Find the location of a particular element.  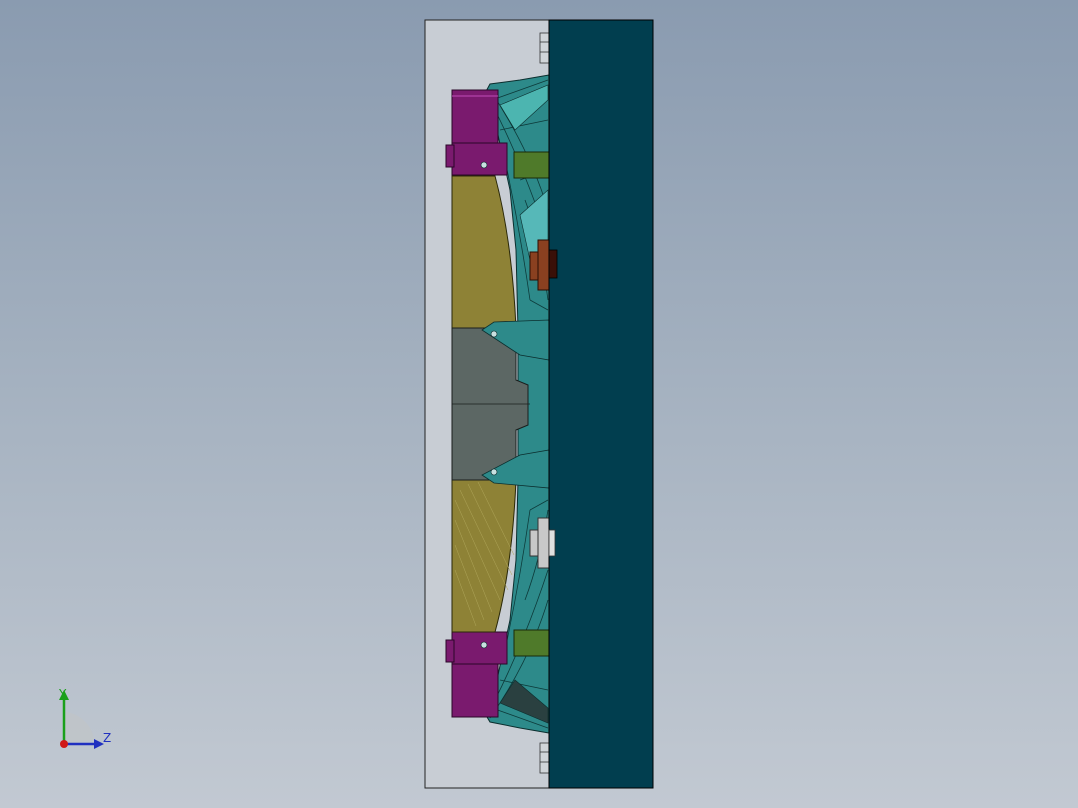

purple-block-bottom is located at coordinates (476, 674).